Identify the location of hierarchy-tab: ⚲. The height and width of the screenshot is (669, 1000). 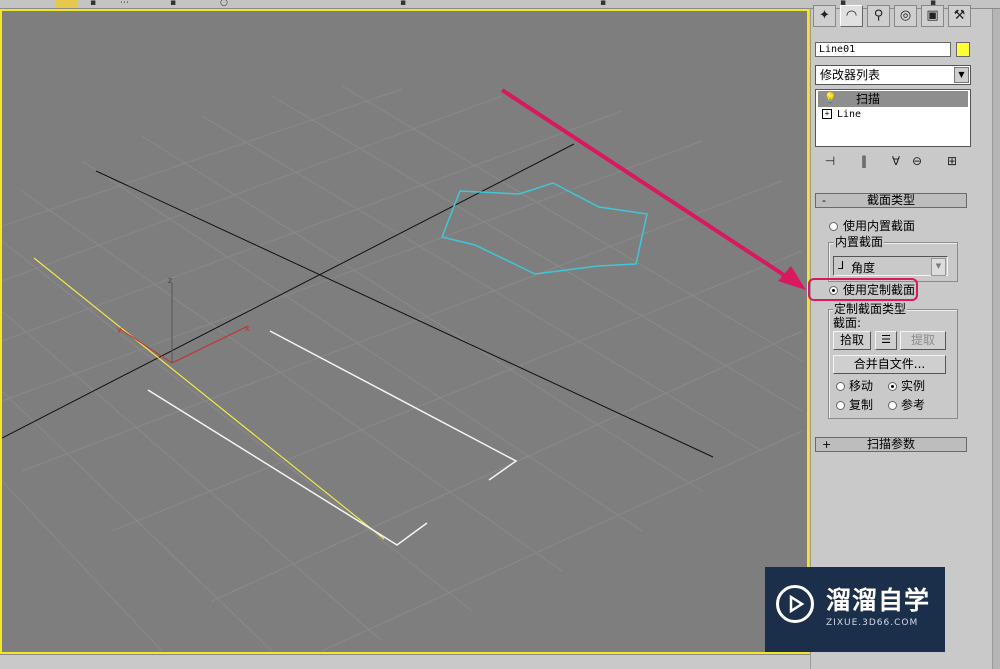
(878, 16).